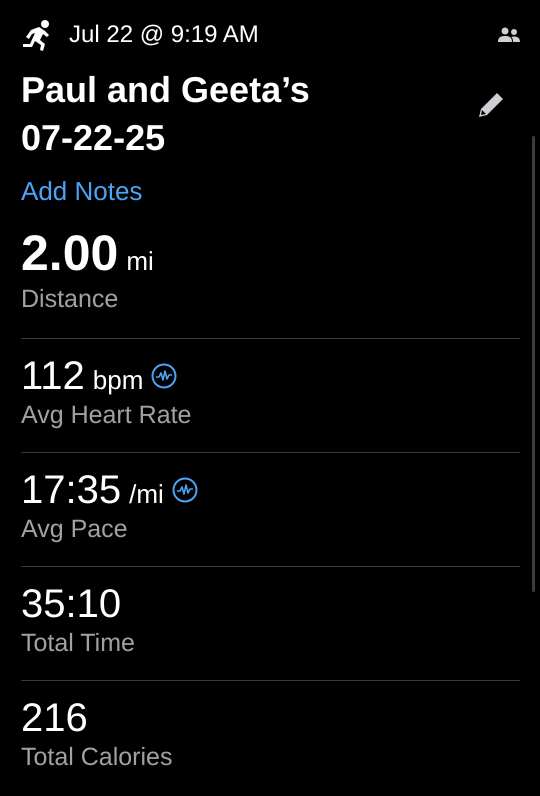 This screenshot has height=796, width=540. I want to click on activity-title: Paul and Geeta’s 07-22-25, so click(166, 114).